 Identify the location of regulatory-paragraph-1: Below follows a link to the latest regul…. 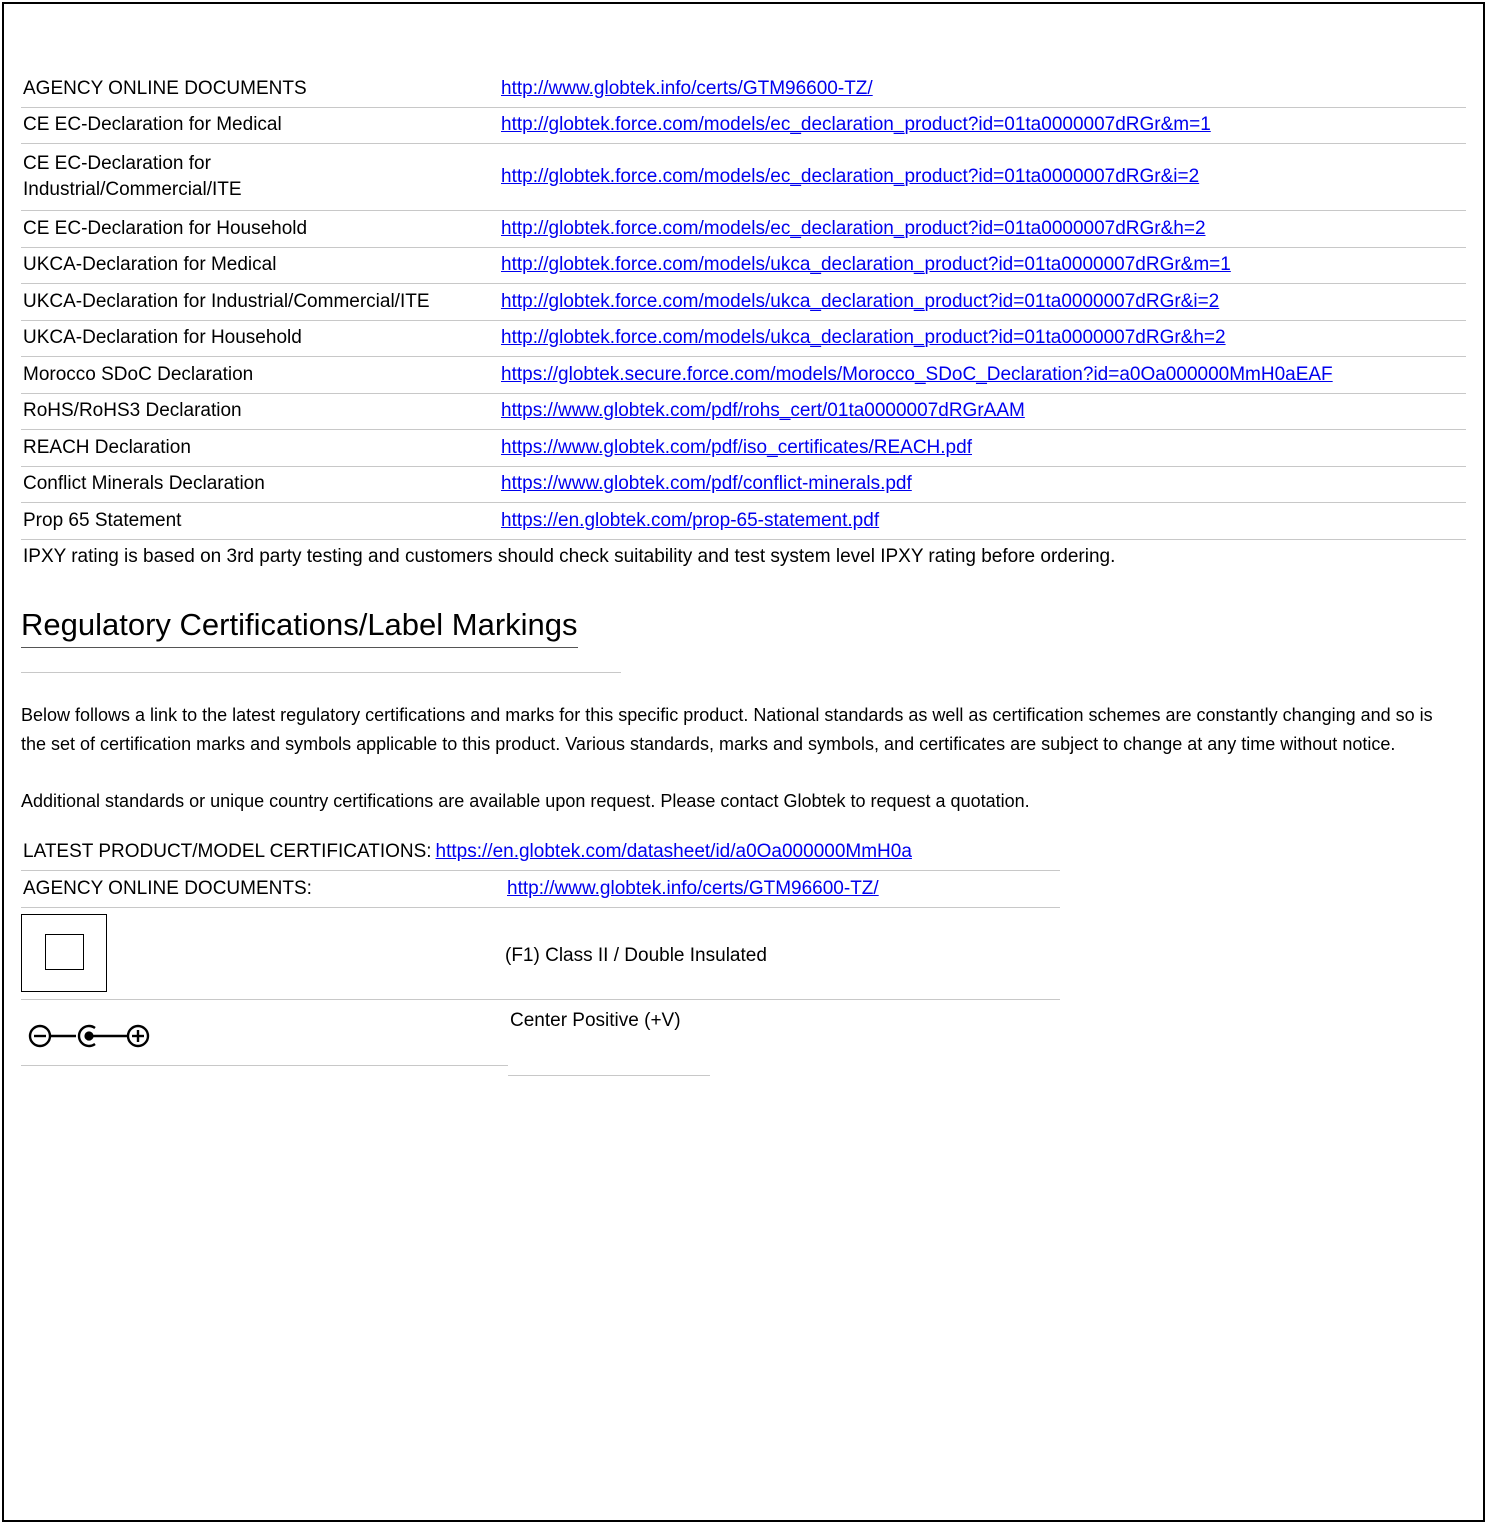
(727, 729).